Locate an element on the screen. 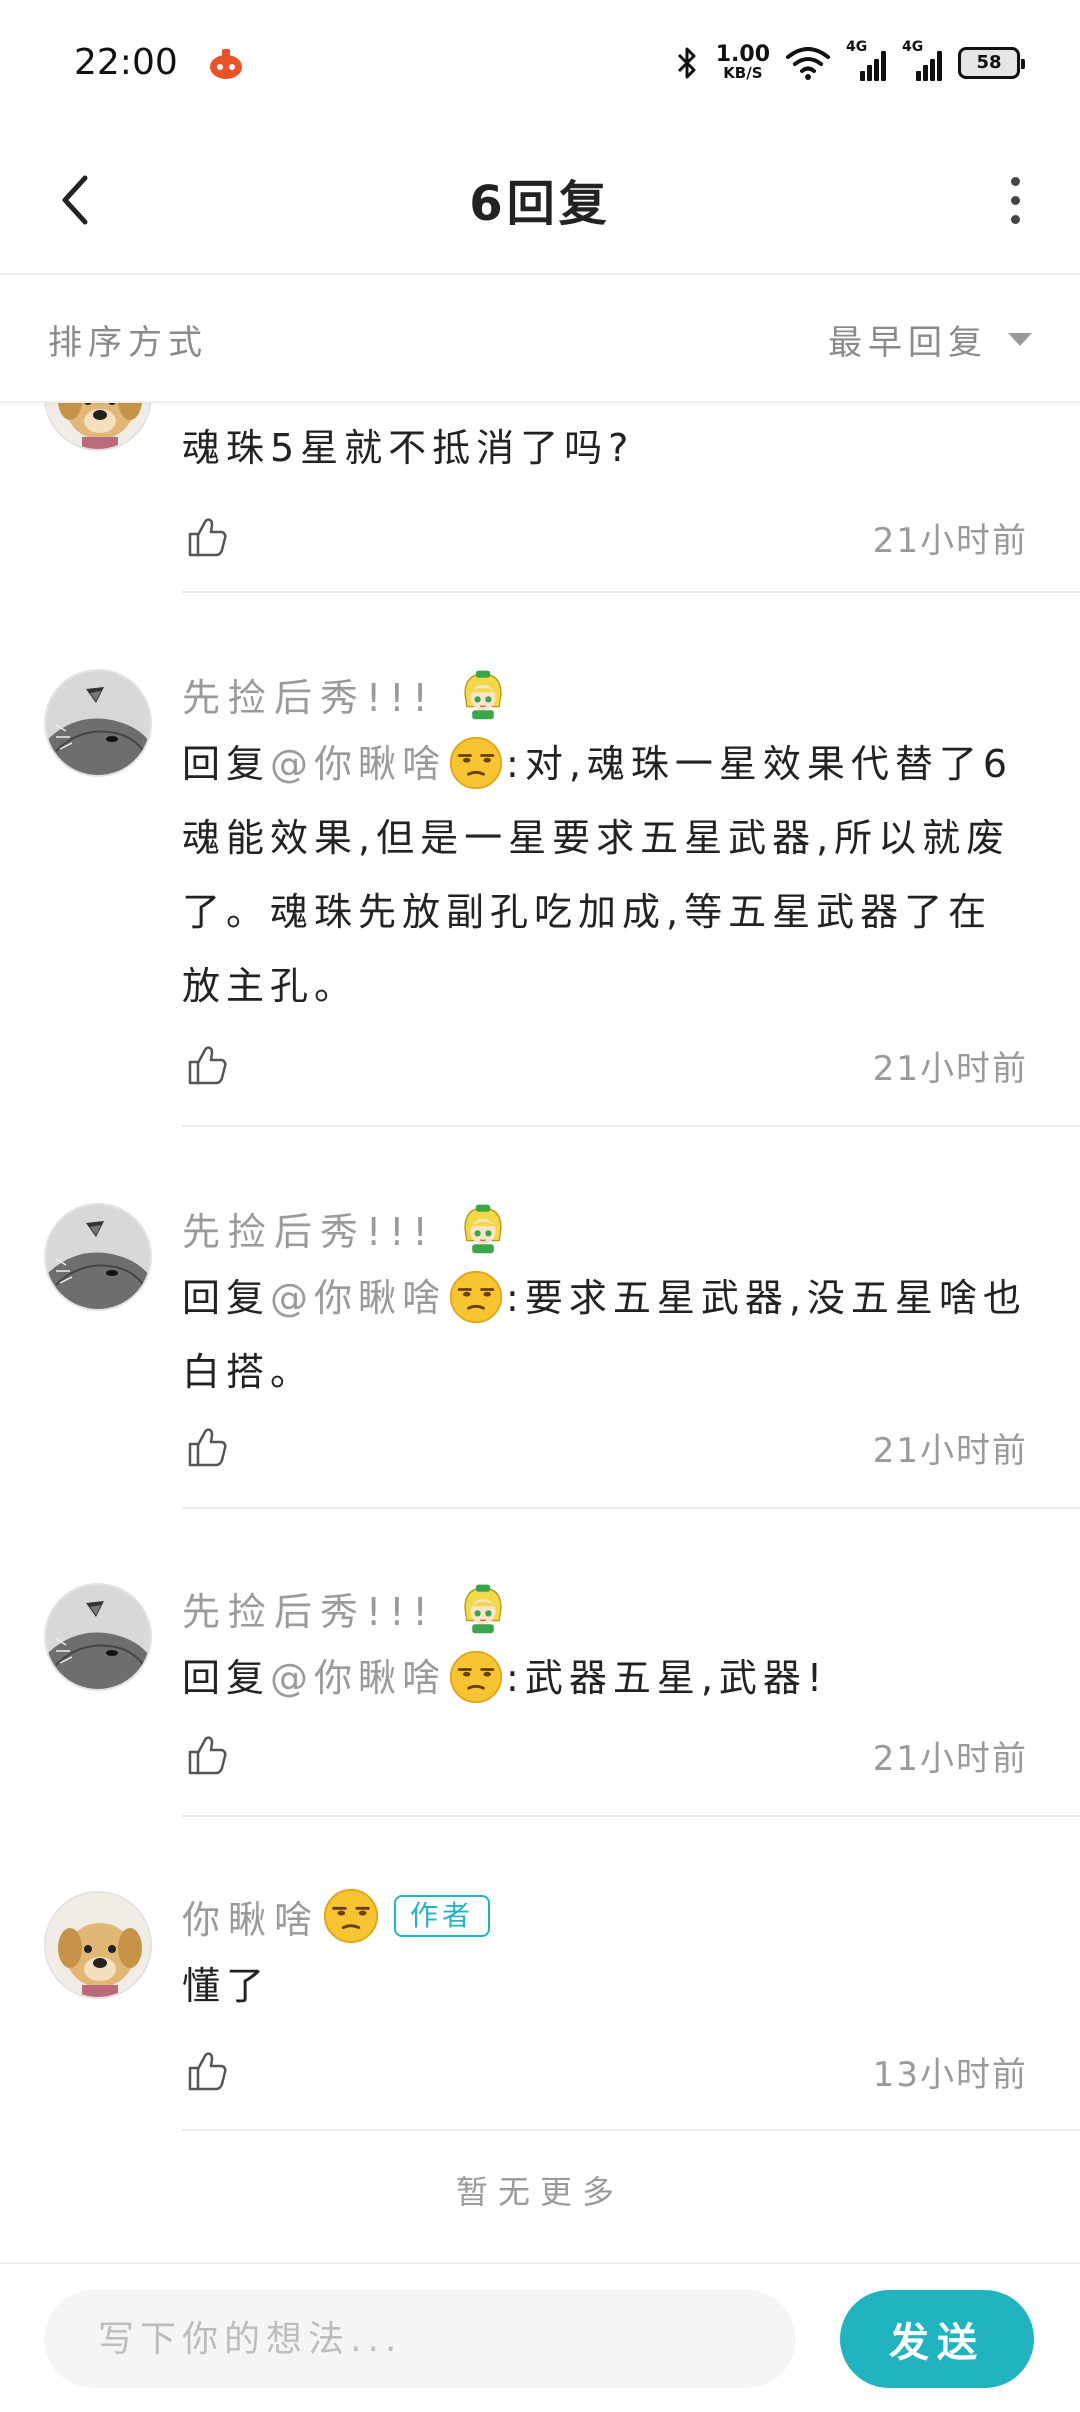 The image size is (1080, 2412). signal-sim2-label: 4G is located at coordinates (913, 46).